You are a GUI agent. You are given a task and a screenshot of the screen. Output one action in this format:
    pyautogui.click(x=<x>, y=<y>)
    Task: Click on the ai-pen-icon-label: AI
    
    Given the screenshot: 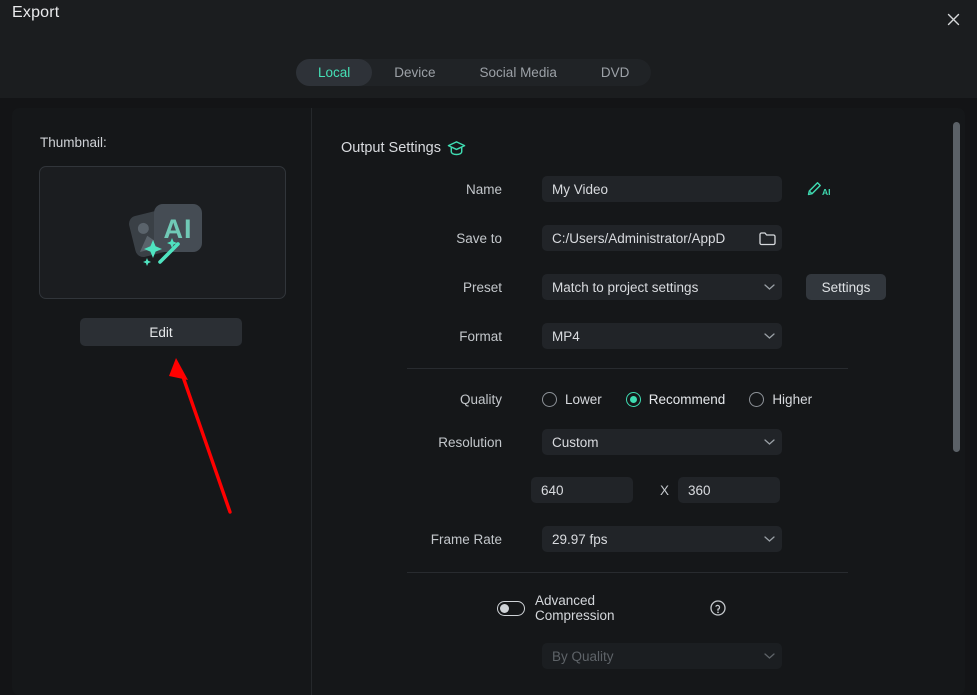 What is the action you would take?
    pyautogui.click(x=826, y=192)
    